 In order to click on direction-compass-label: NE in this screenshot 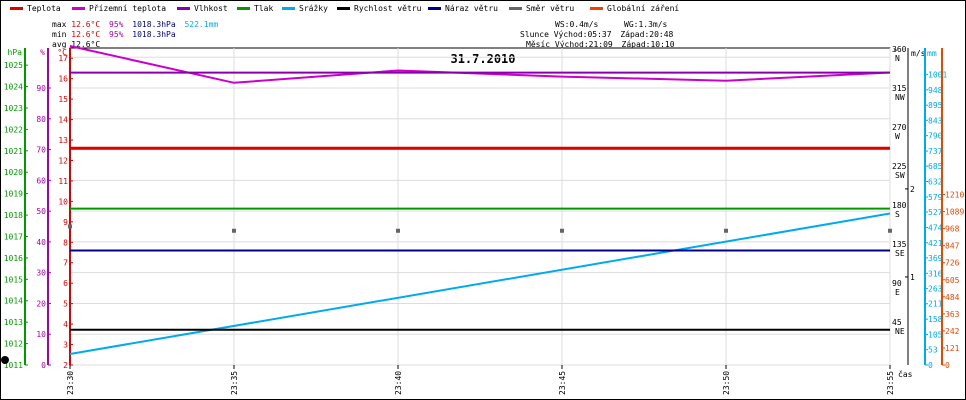, I will do `click(900, 331)`.